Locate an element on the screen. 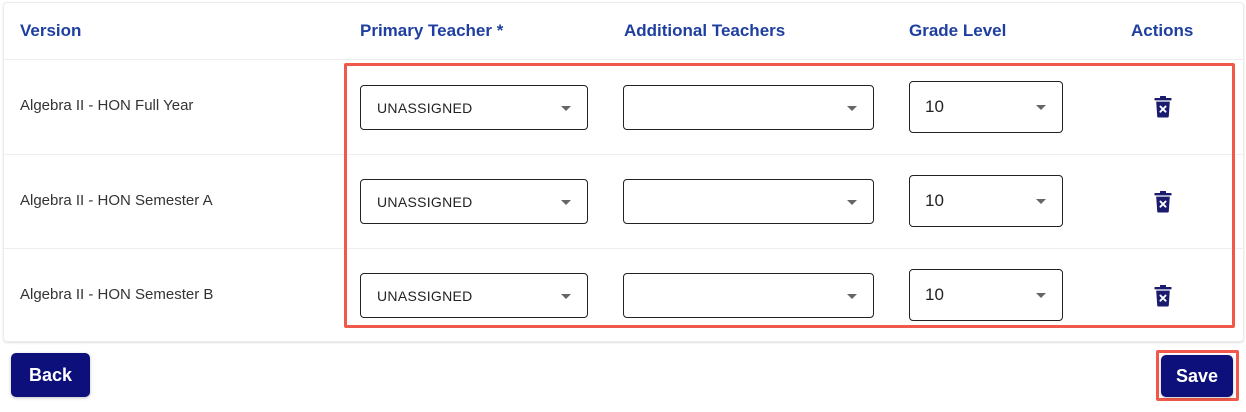  column-header-additional-teachers: Additional Teachers is located at coordinates (705, 30).